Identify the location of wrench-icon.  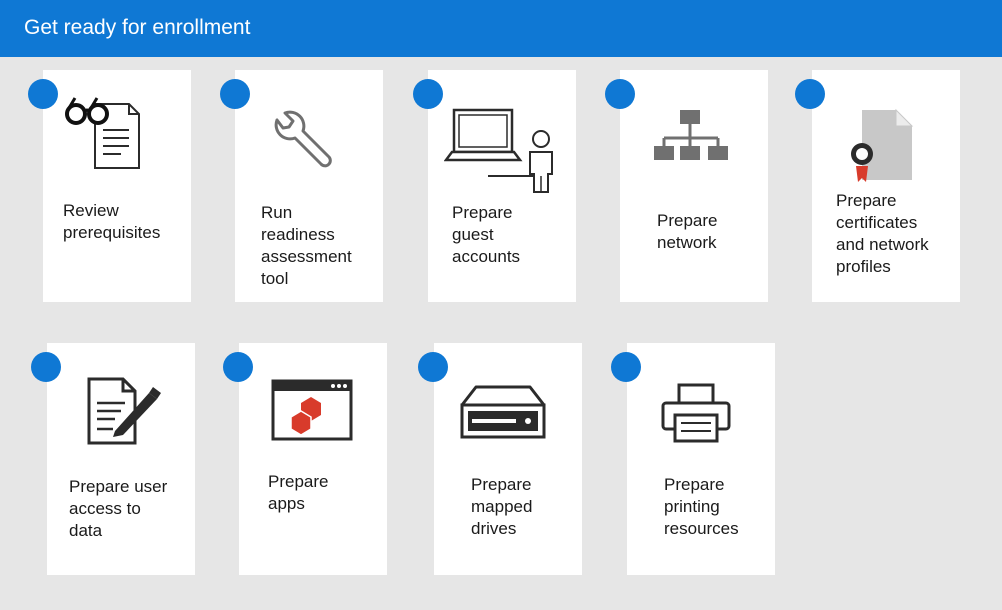
(303, 142).